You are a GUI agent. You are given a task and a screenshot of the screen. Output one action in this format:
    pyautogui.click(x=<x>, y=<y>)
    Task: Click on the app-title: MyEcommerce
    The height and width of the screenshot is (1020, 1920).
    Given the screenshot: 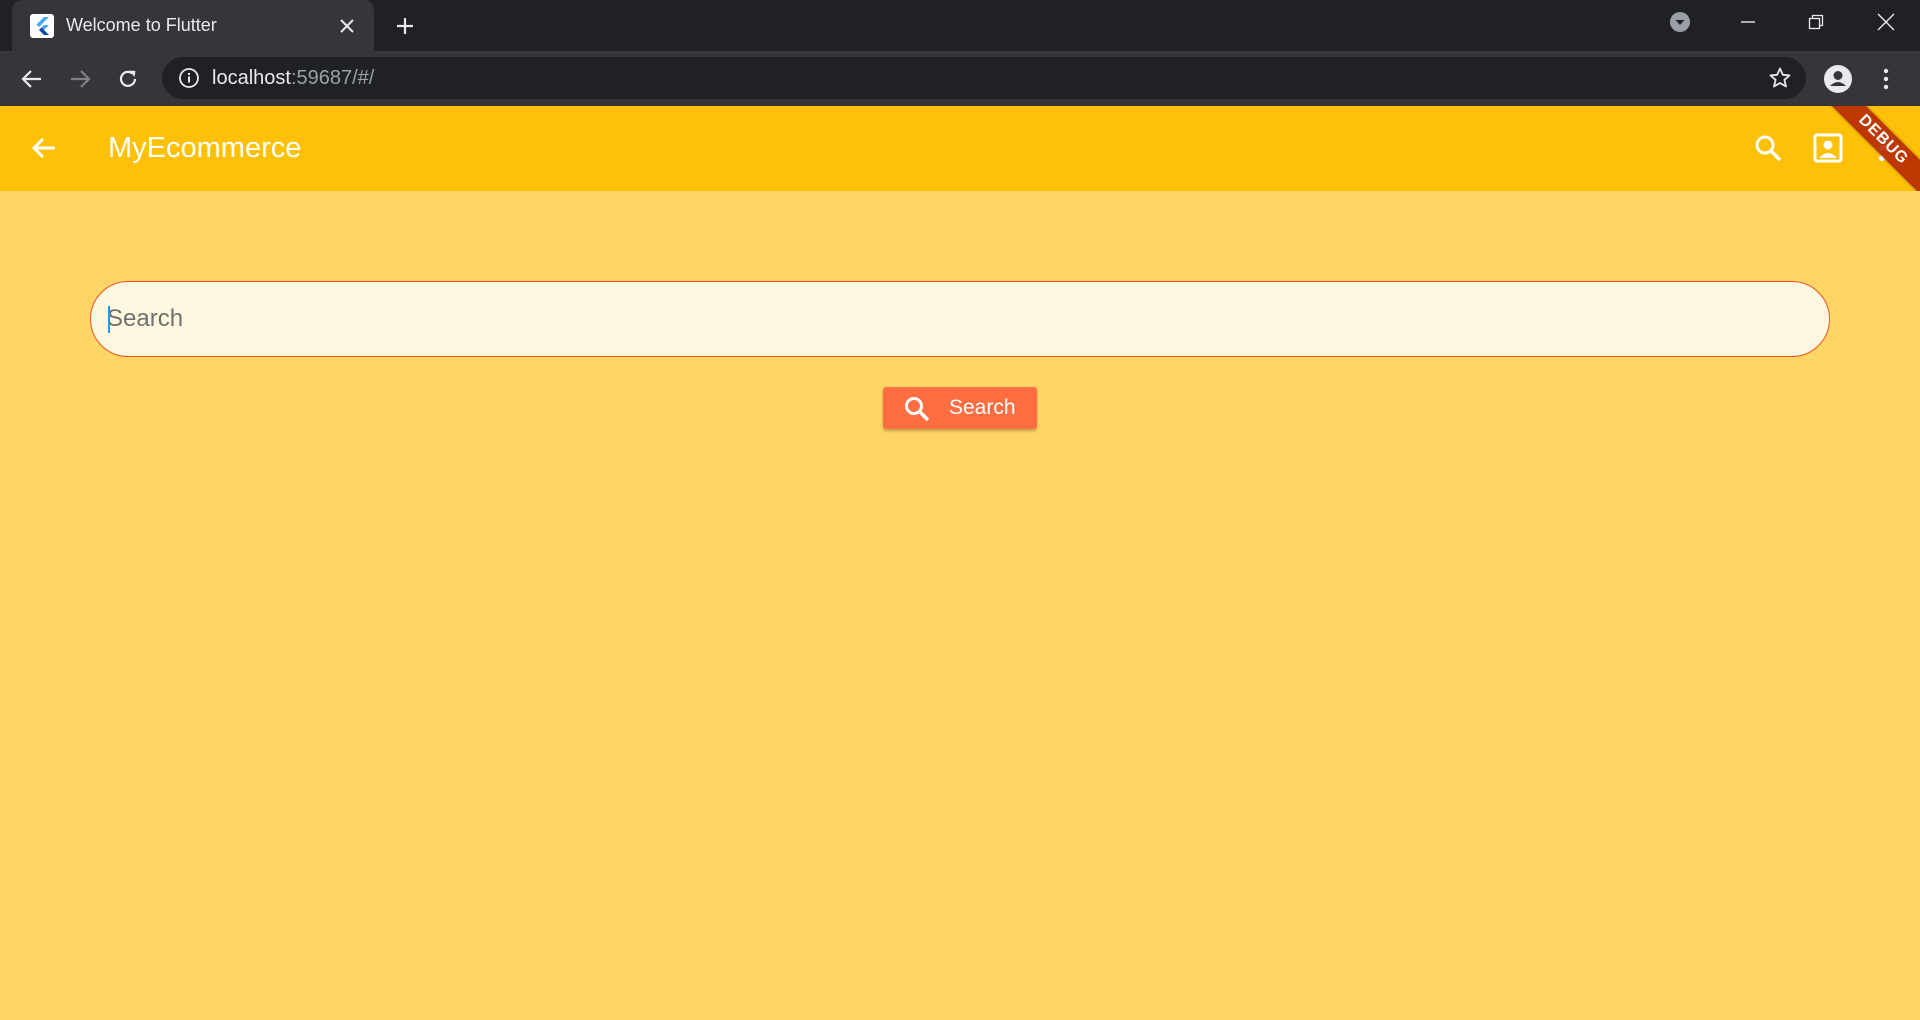 What is the action you would take?
    pyautogui.click(x=205, y=148)
    